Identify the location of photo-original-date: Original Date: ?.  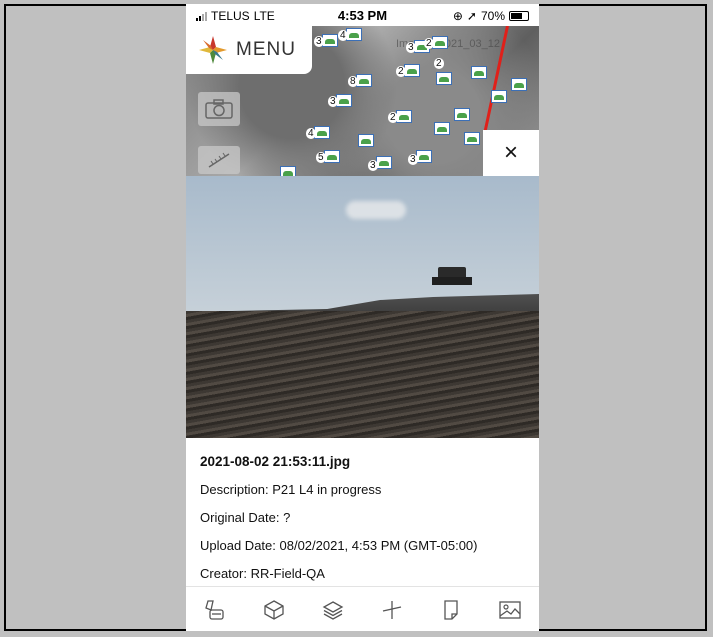
(245, 517).